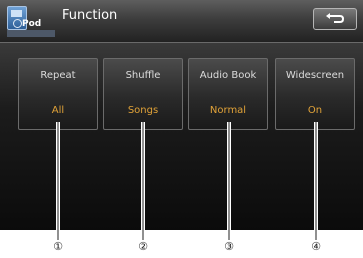 The image size is (363, 258). Describe the element at coordinates (58, 246) in the screenshot. I see `callout-1: ①` at that location.